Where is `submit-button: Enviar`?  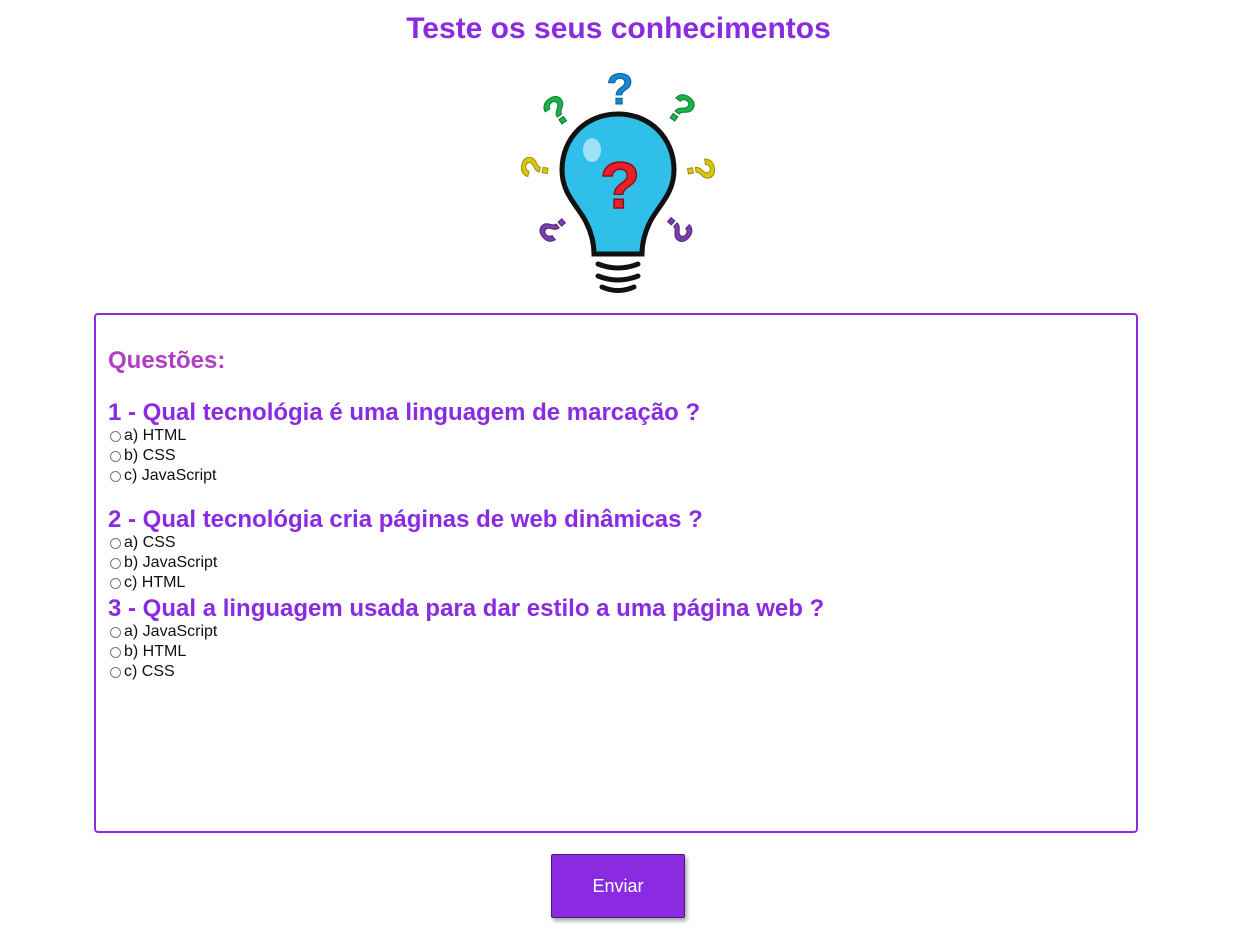 submit-button: Enviar is located at coordinates (618, 886).